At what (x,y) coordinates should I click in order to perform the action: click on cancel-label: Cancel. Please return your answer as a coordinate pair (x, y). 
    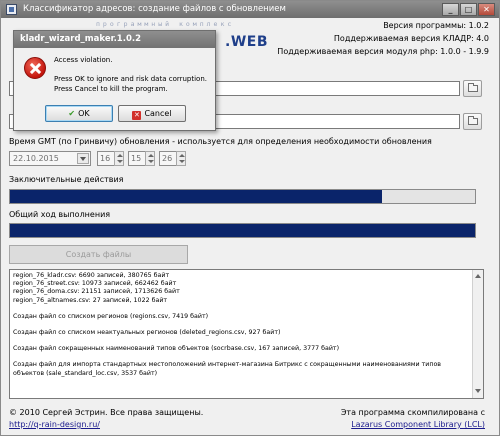
    Looking at the image, I should click on (158, 113).